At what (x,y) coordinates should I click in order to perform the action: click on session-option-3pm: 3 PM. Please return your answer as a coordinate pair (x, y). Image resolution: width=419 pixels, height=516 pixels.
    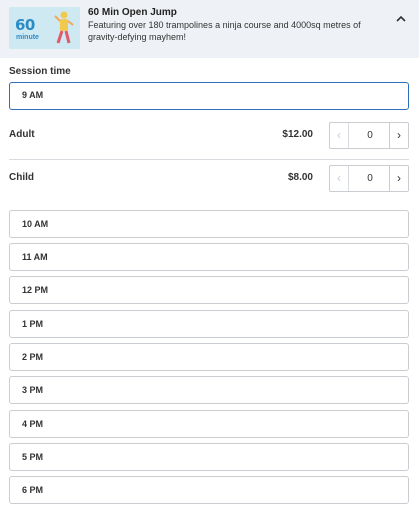
    Looking at the image, I should click on (209, 390).